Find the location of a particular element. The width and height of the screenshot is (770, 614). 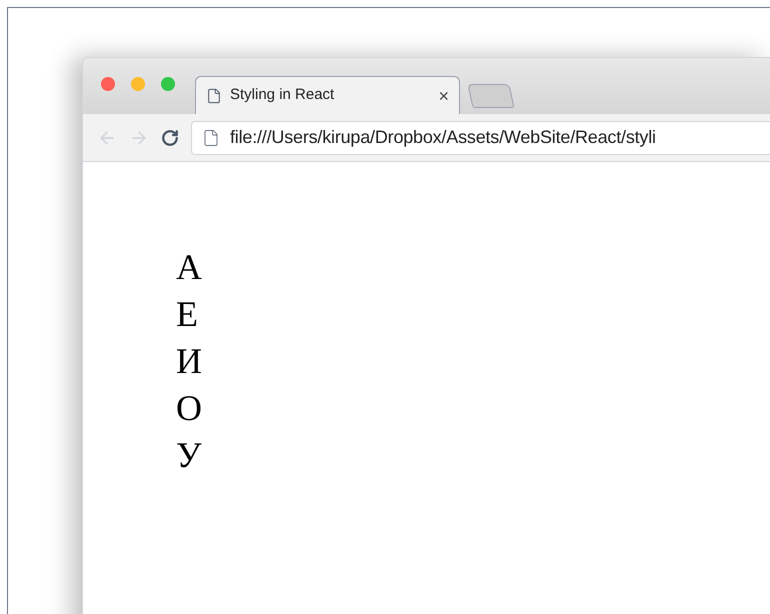

address-text: file:///Users/kirupa/Dropbox/Assets/WebSite/React/styli is located at coordinates (443, 137).